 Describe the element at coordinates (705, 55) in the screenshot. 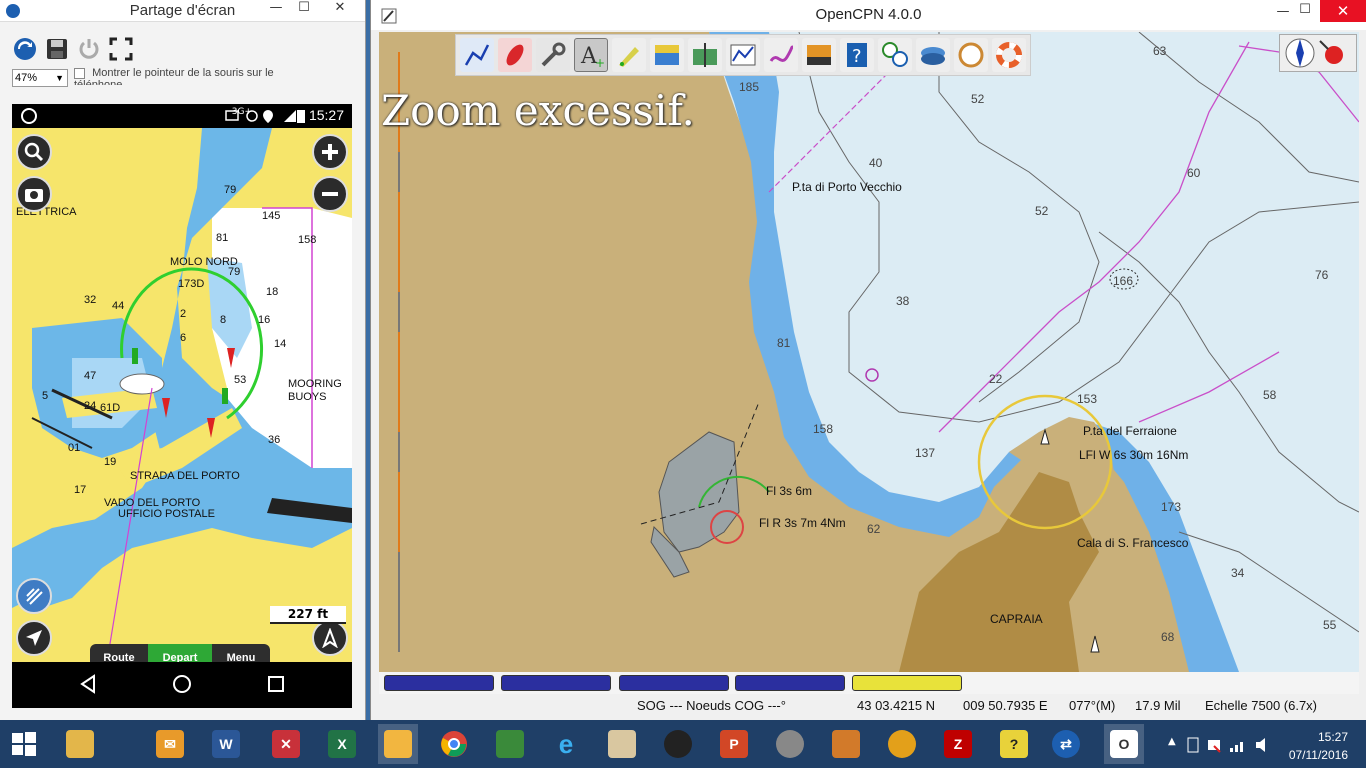

I see `currents-tool` at that location.